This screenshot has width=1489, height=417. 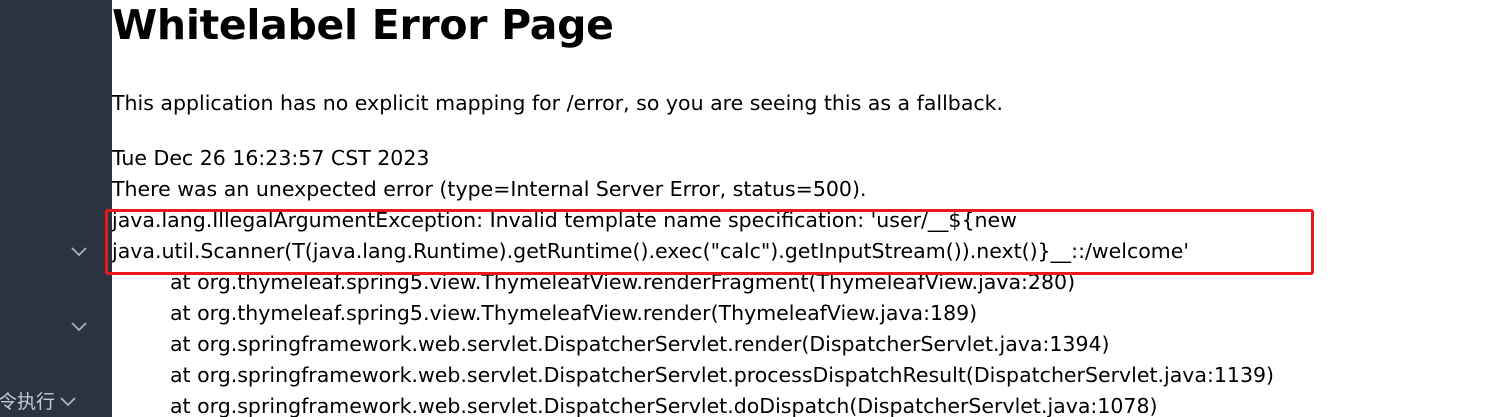 I want to click on error-timestamp: Tue Dec 26 16:23:57 CST 2023, so click(x=271, y=158).